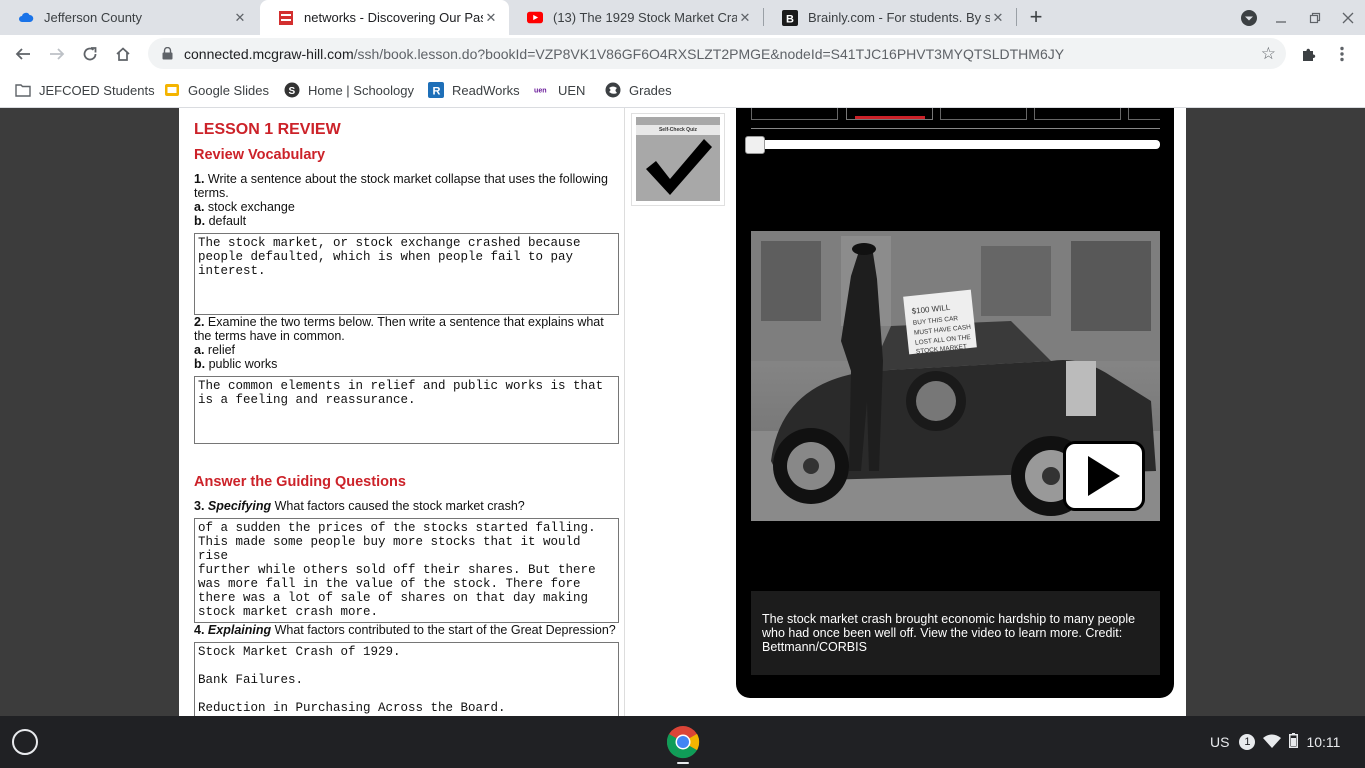 Image resolution: width=1365 pixels, height=768 pixels. Describe the element at coordinates (221, 350) in the screenshot. I see `term-a: relief` at that location.